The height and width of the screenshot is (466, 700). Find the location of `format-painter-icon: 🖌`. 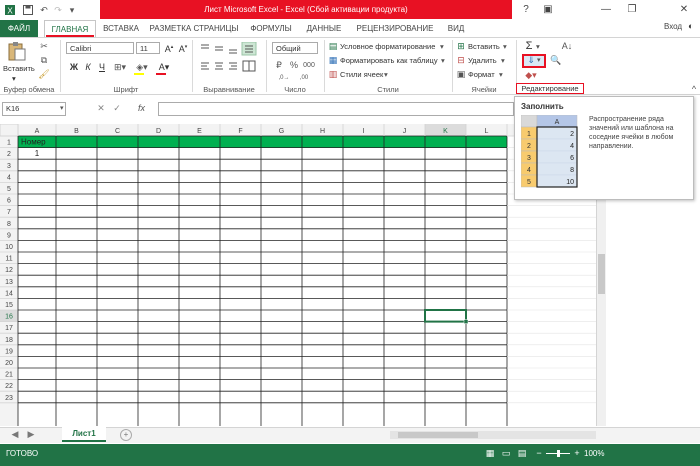

format-painter-icon: 🖌 is located at coordinates (44, 75).